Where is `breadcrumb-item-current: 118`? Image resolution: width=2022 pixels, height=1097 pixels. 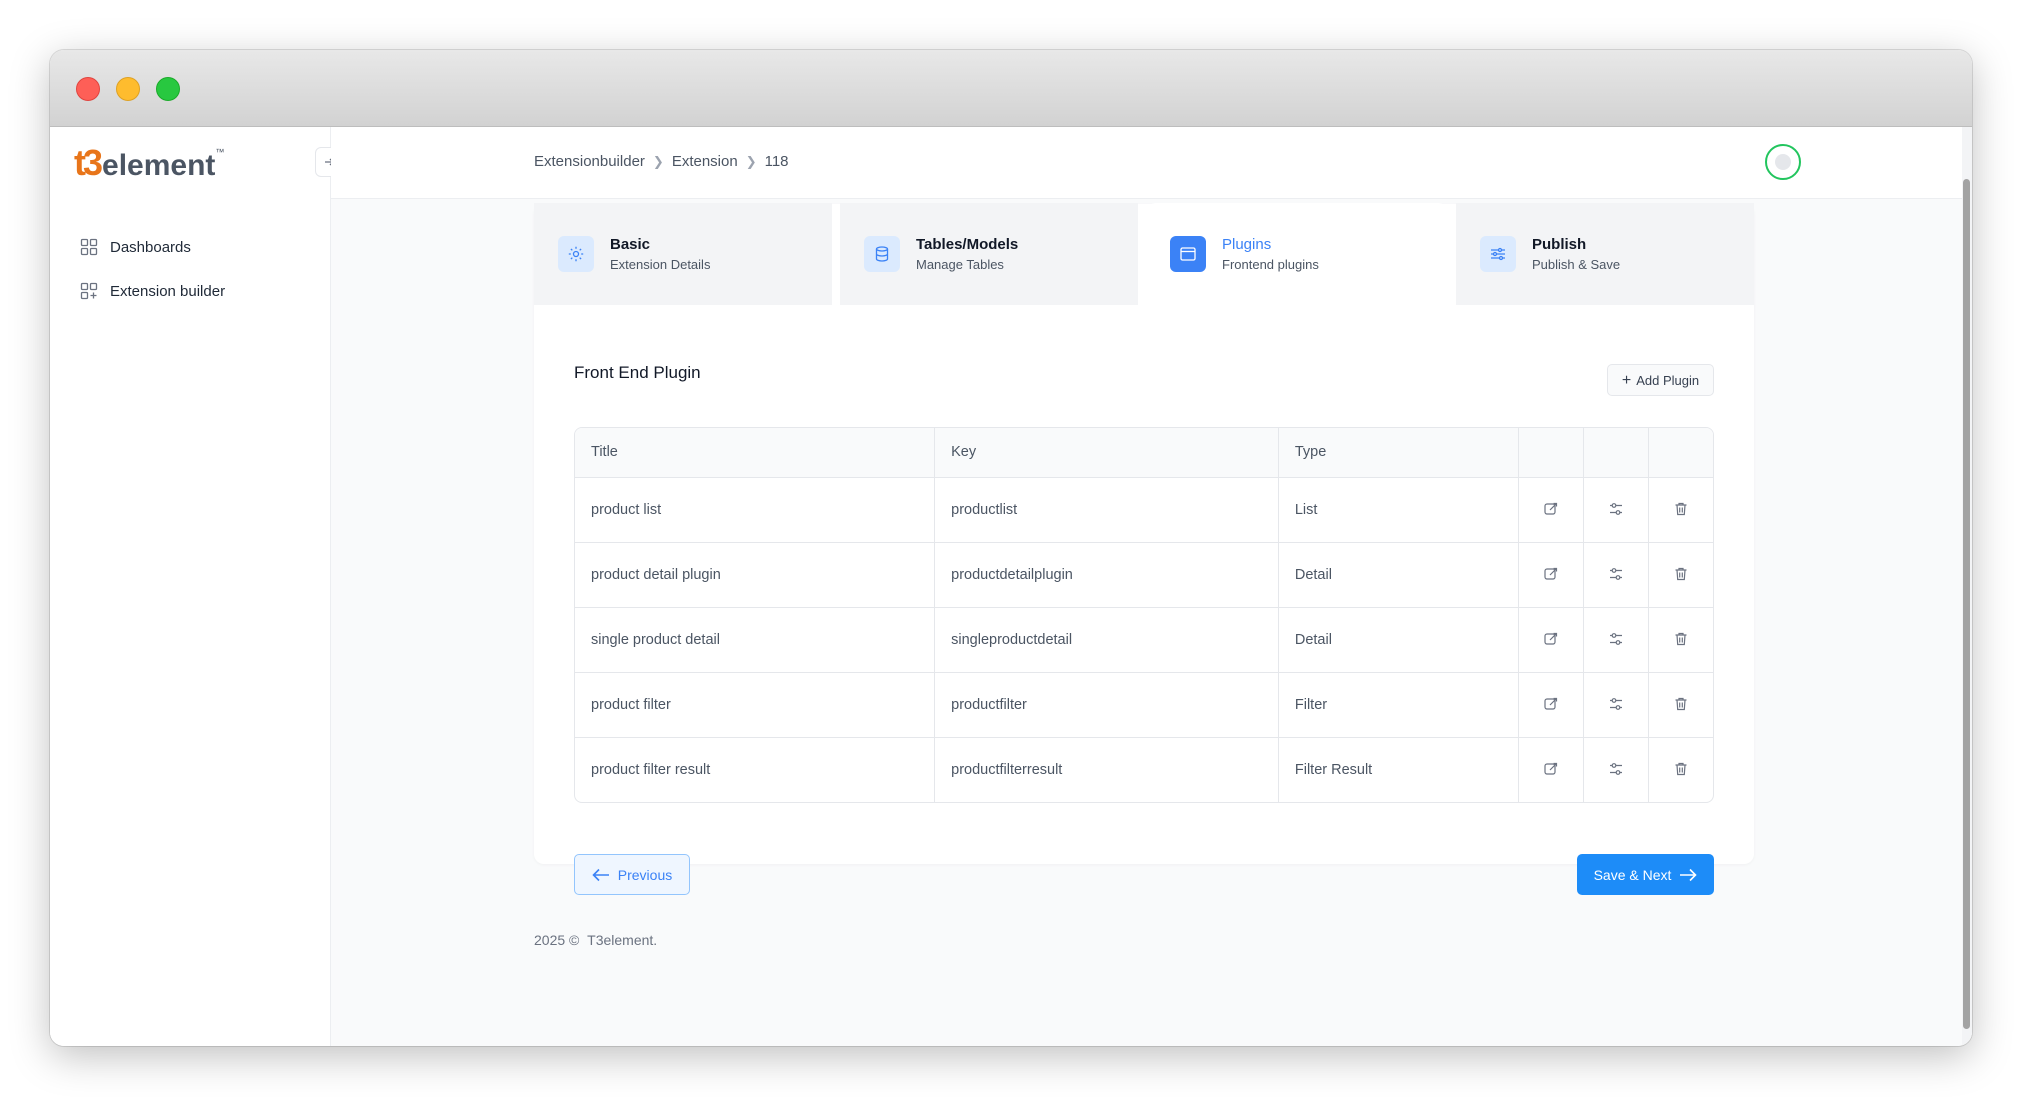
breadcrumb-item-current: 118 is located at coordinates (776, 161).